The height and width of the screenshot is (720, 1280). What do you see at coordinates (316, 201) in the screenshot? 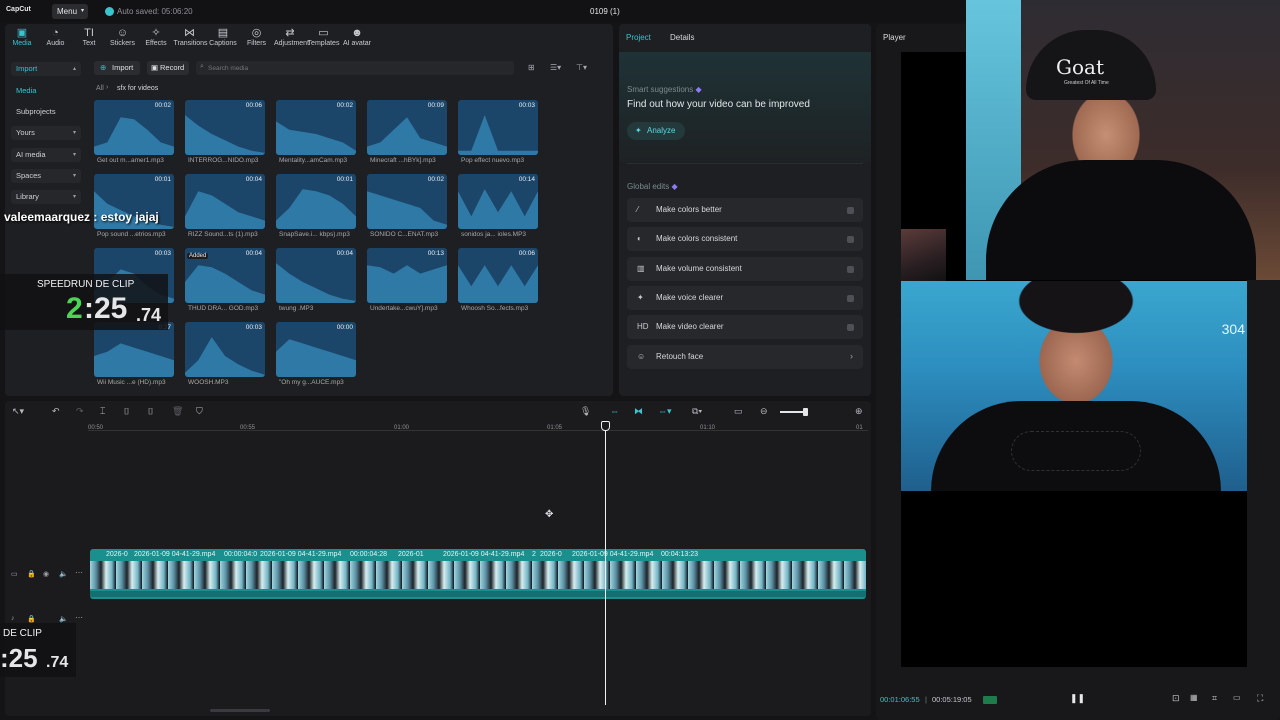
I see `media-item: 00:01` at bounding box center [316, 201].